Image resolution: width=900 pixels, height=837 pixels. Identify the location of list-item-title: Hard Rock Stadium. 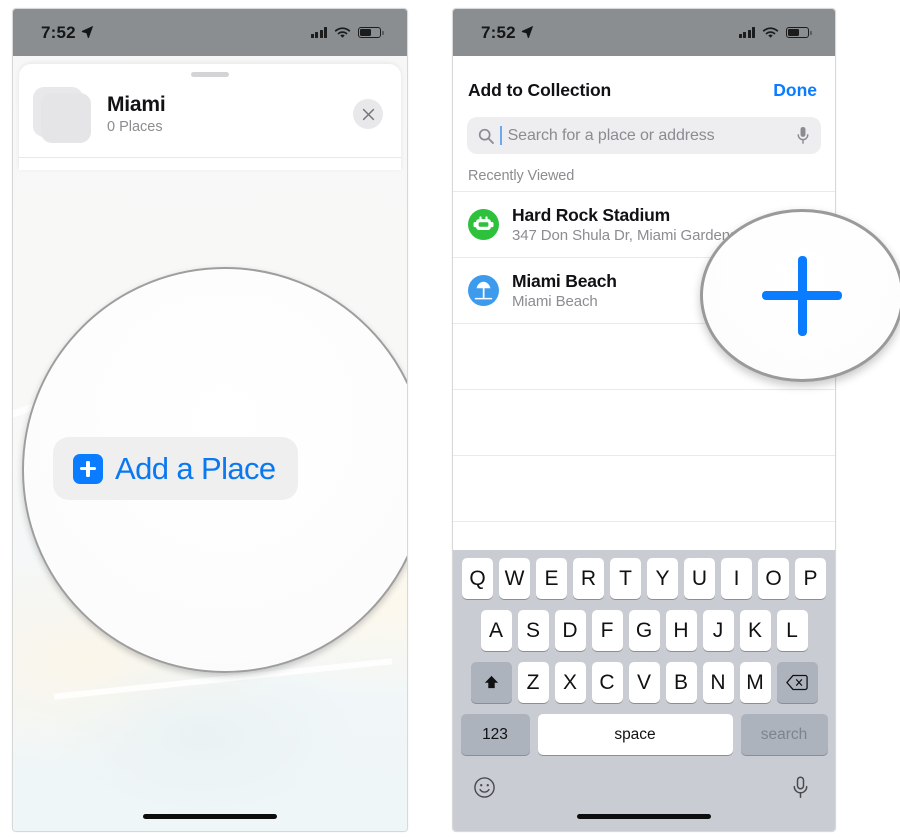
(591, 215).